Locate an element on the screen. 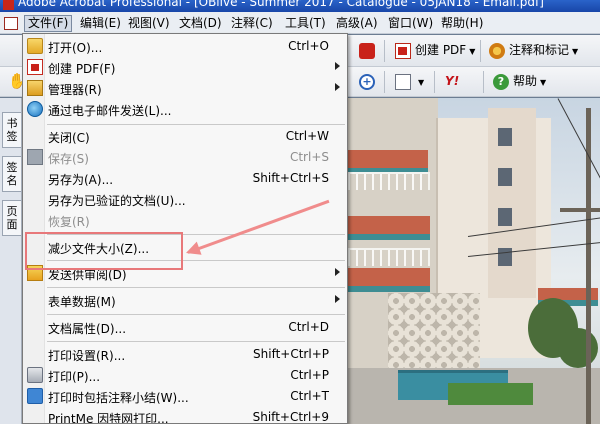 The height and width of the screenshot is (424, 600). help-button: ? 帮助 ▼ is located at coordinates (519, 81).